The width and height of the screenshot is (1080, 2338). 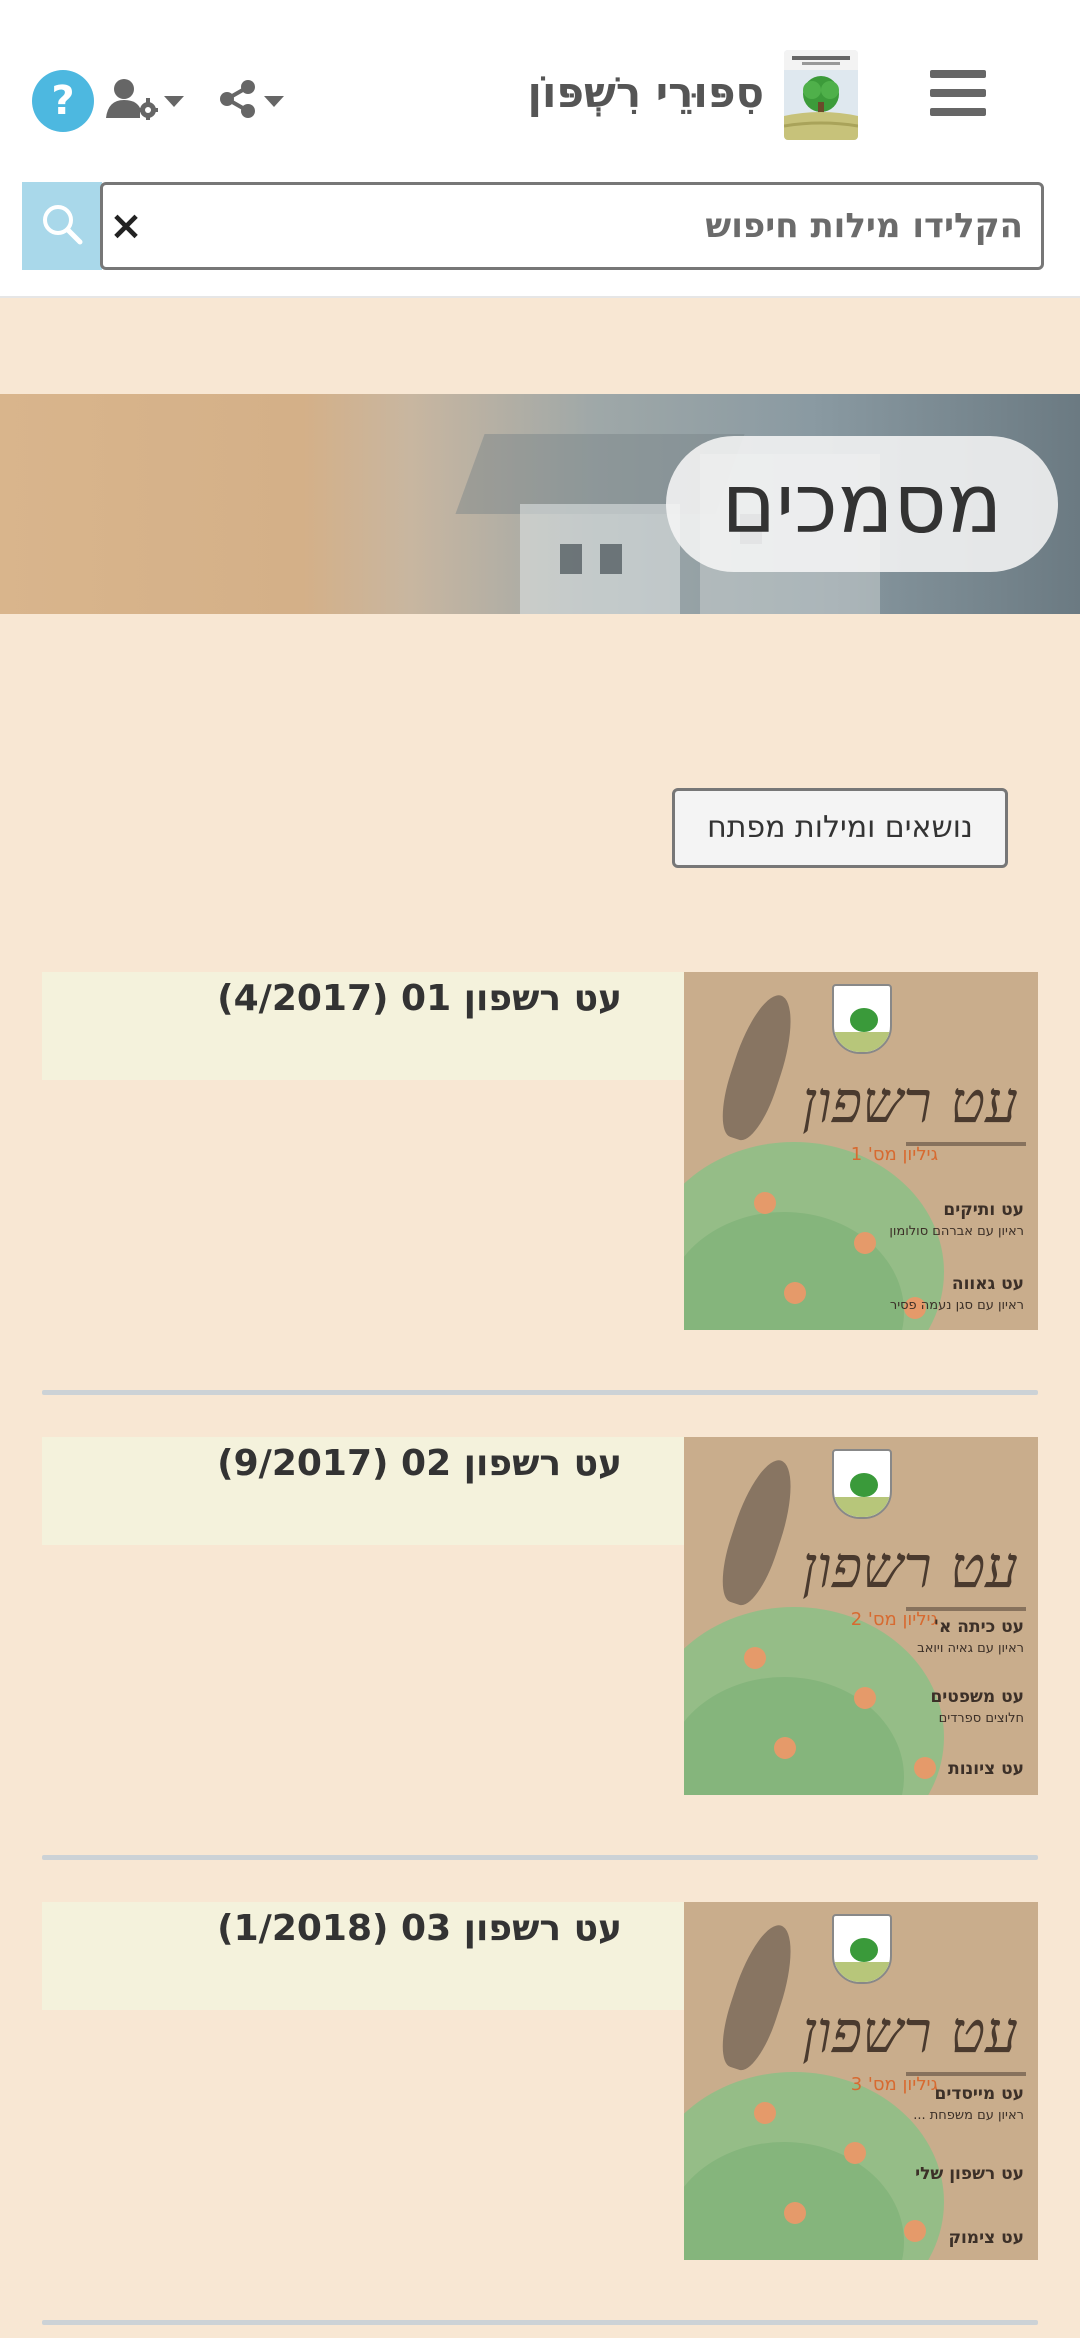 I want to click on site-title: סִפּוּרֵי רִשְׁפּוֹן, so click(x=646, y=92).